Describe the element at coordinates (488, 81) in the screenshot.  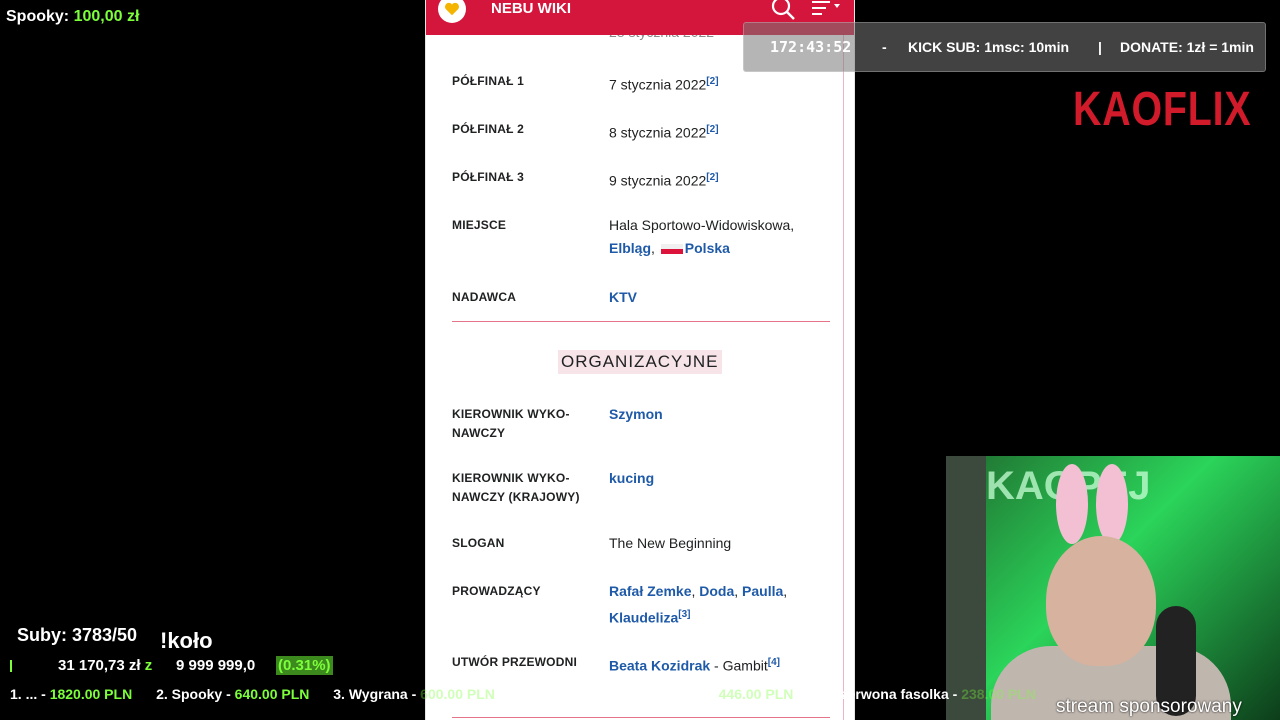
I see `row-label: PÓŁFINAŁ 1` at that location.